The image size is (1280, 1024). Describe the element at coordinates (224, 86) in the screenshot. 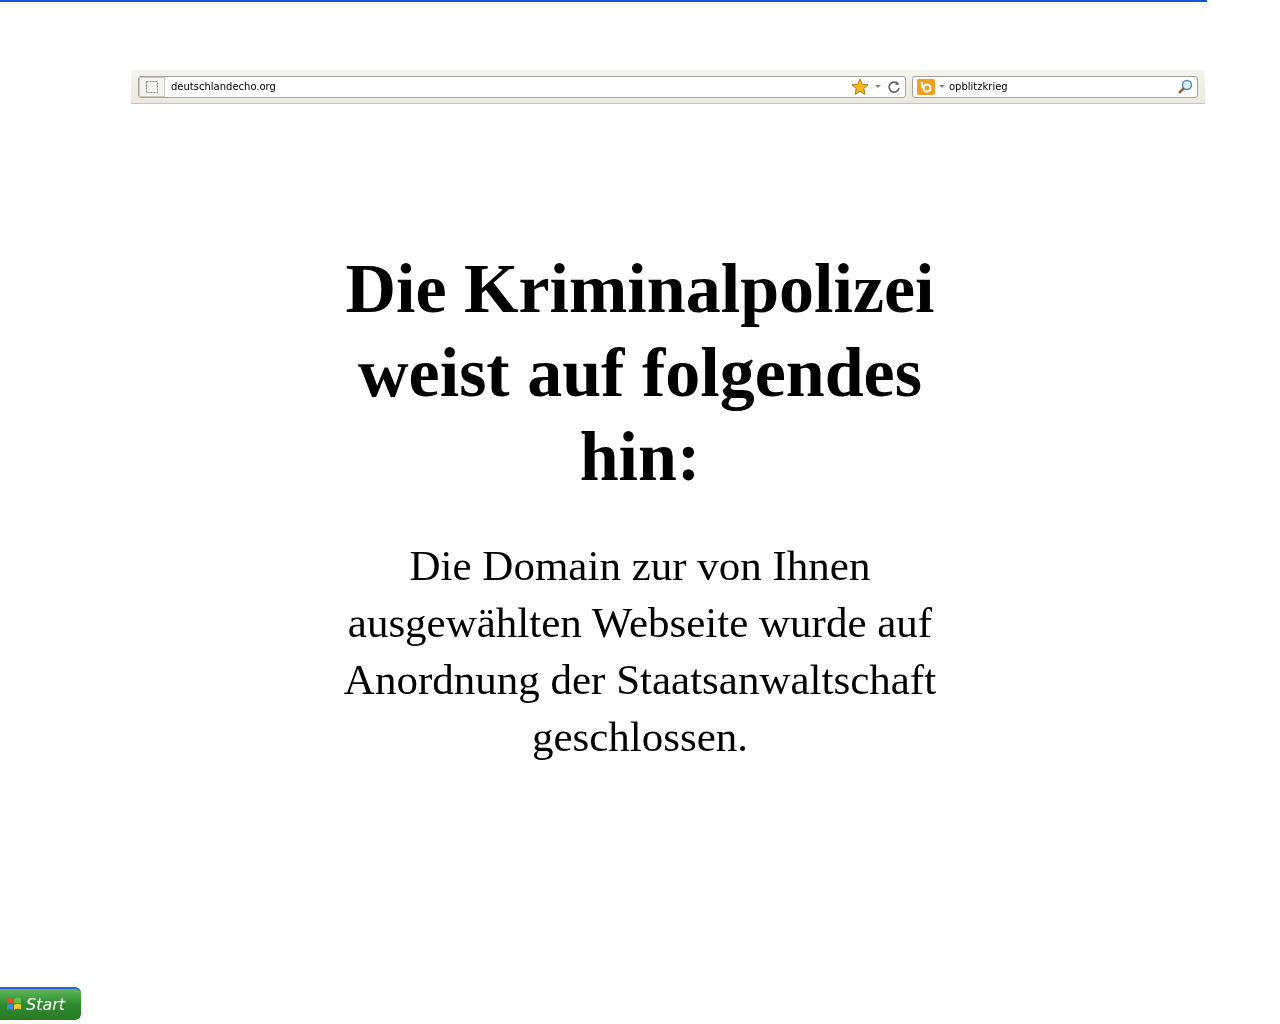

I see `address-text: deutschlandecho.org` at that location.